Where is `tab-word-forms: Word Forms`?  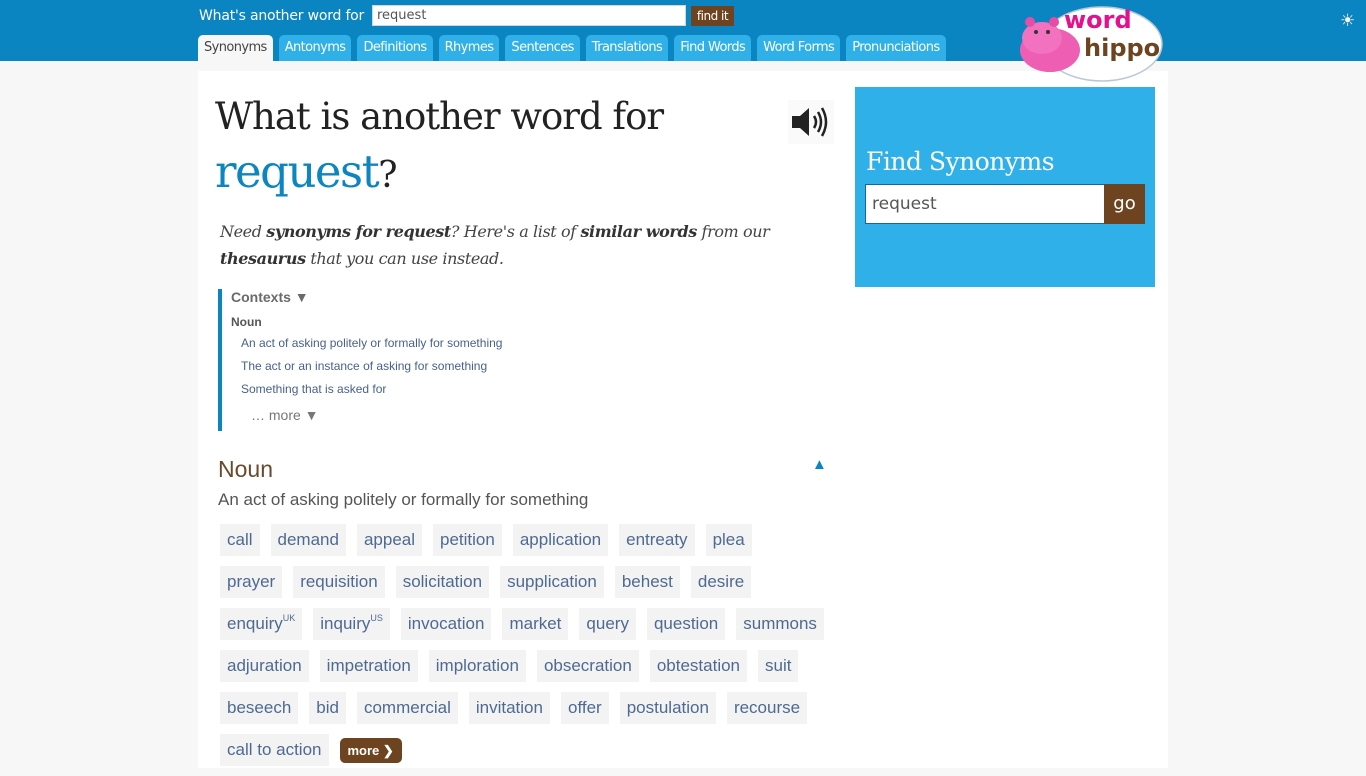 tab-word-forms: Word Forms is located at coordinates (799, 48).